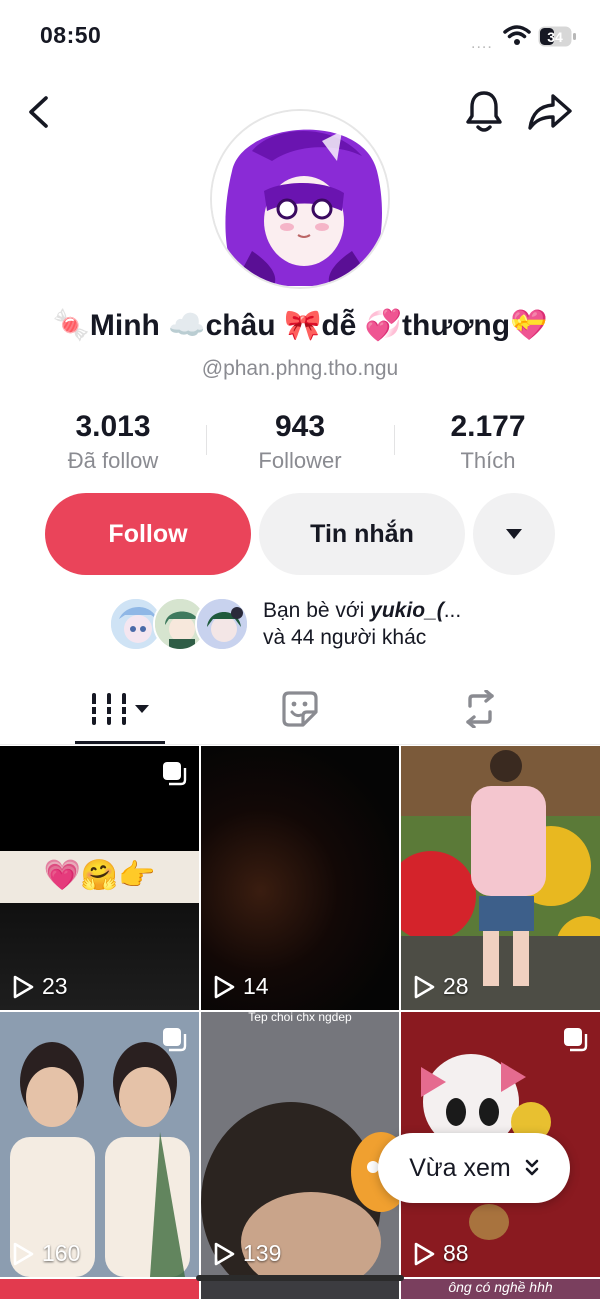 The height and width of the screenshot is (1299, 600). What do you see at coordinates (300, 878) in the screenshot?
I see `video-tile: 14` at bounding box center [300, 878].